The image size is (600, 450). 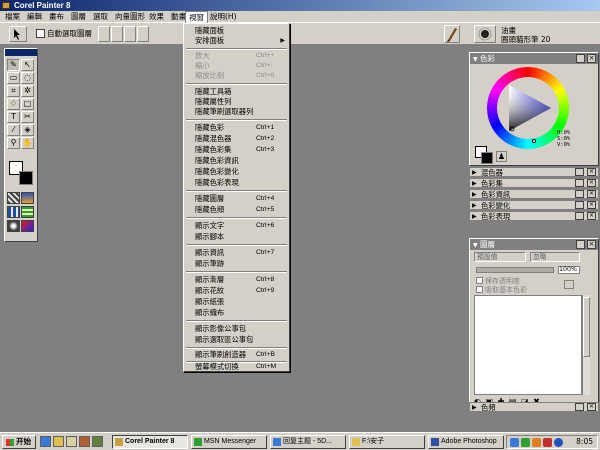 What do you see at coordinates (130, 34) in the screenshot?
I see `layer-order-backward-icon` at bounding box center [130, 34].